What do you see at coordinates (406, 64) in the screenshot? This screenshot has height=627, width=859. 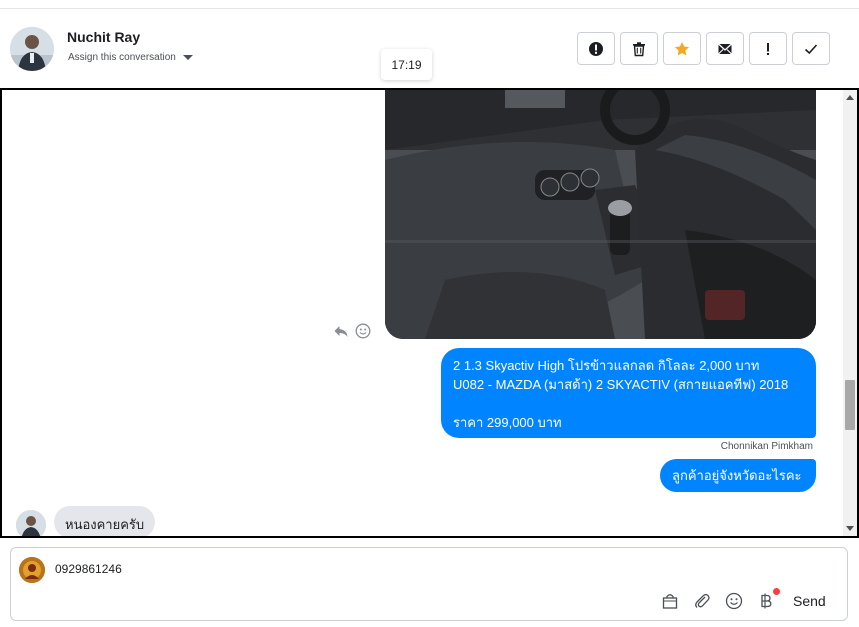 I see `timestamp-tooltip: 17:19` at bounding box center [406, 64].